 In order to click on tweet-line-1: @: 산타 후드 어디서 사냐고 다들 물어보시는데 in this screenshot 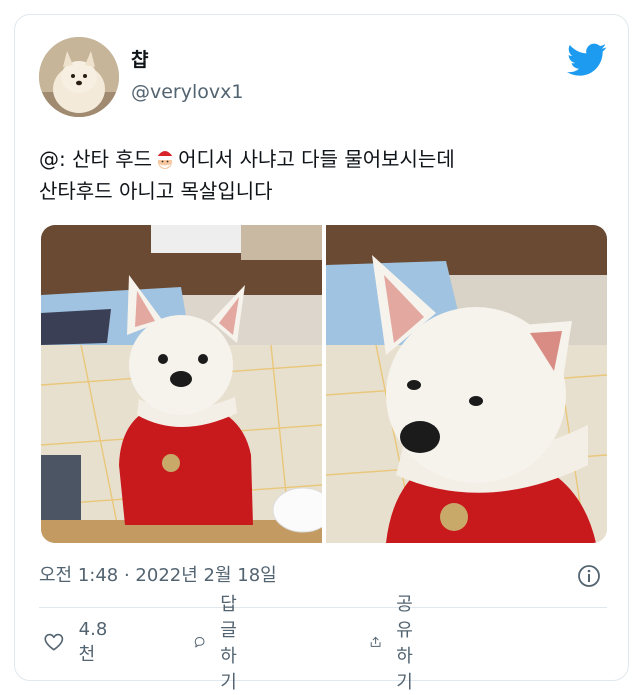, I will do `click(324, 159)`.